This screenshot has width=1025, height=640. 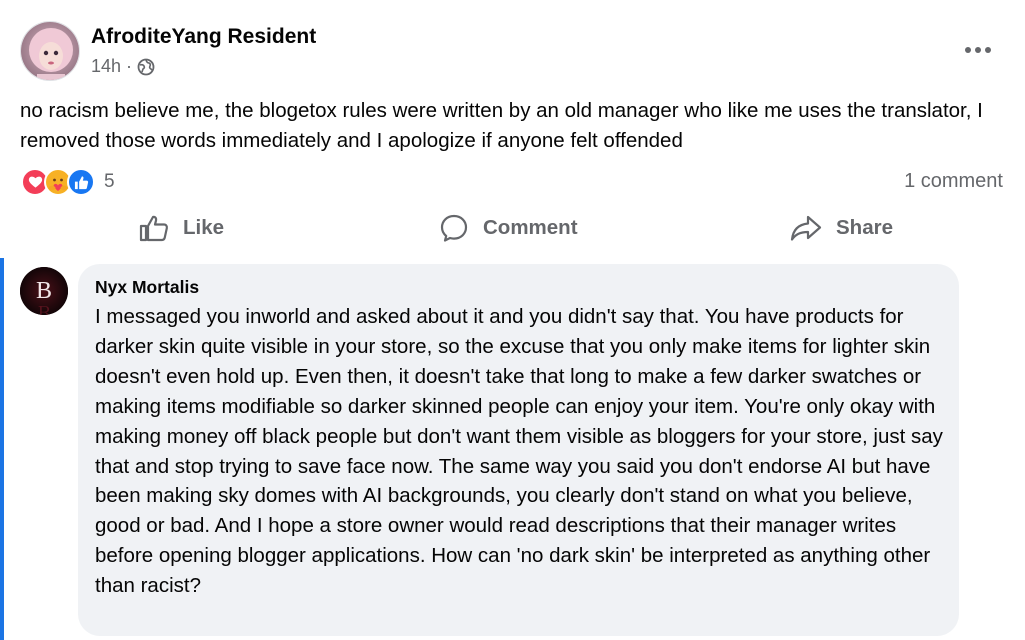 What do you see at coordinates (123, 66) in the screenshot?
I see `post-meta: 14h ·` at bounding box center [123, 66].